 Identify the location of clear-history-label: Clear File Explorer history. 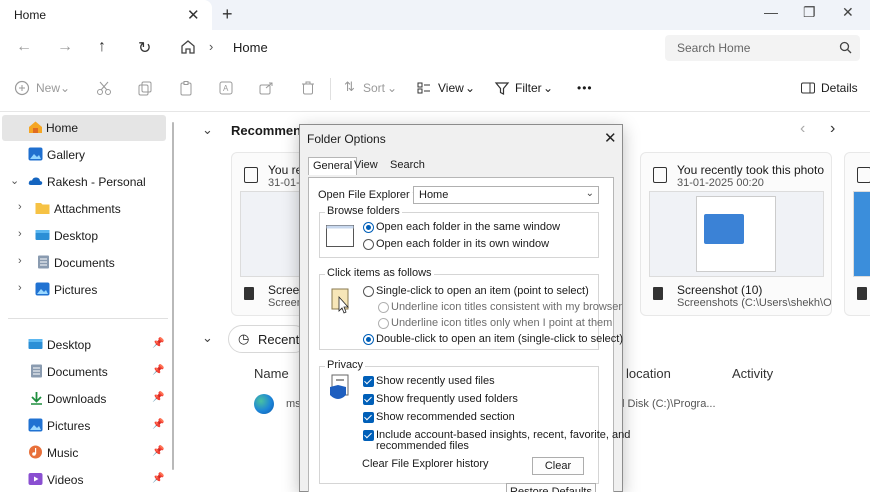
(425, 464).